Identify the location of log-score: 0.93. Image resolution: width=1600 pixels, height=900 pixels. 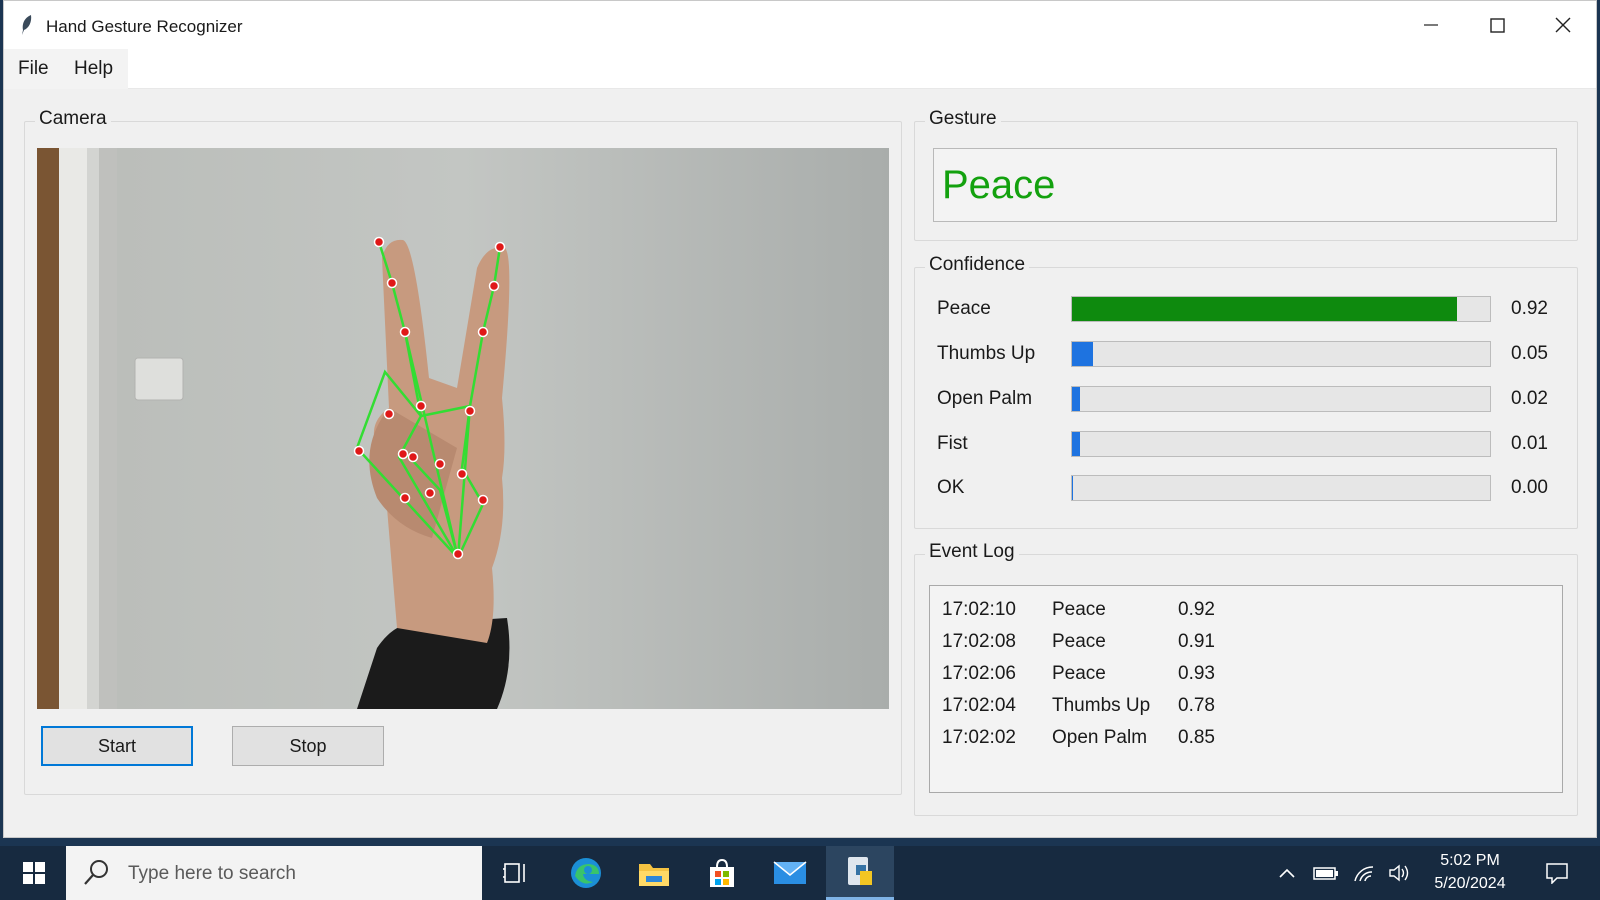
(1196, 673).